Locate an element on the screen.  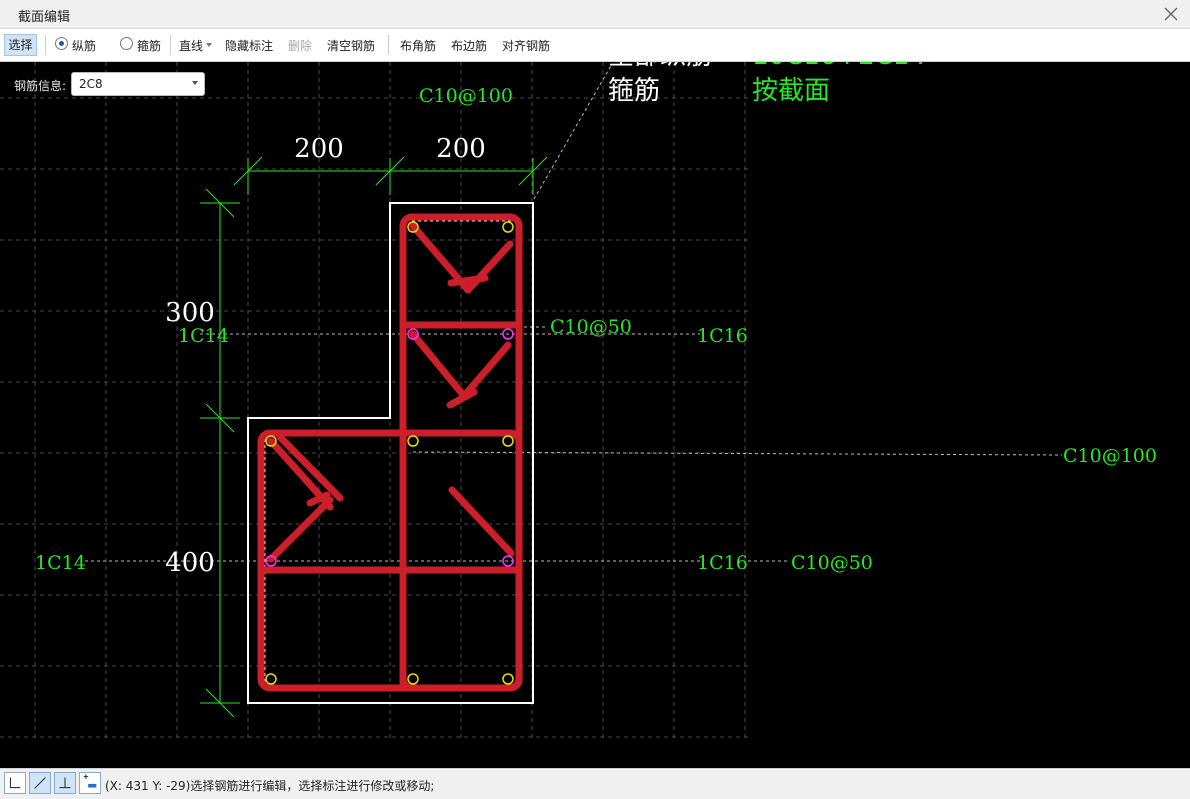
annotation-right-lower-rebar: 1C16 is located at coordinates (722, 563).